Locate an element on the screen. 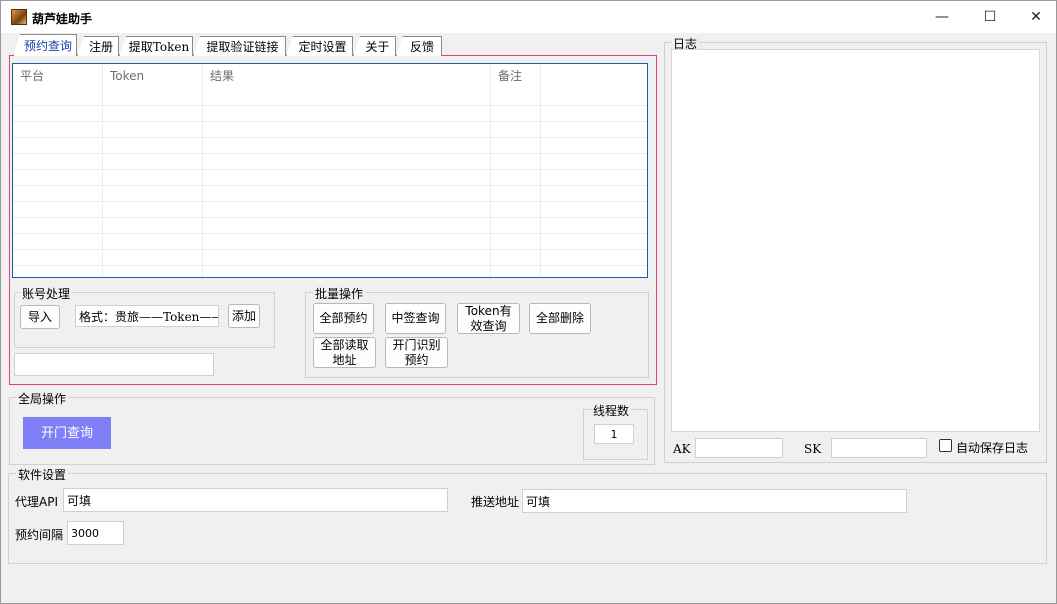  account-extra-input is located at coordinates (114, 364).